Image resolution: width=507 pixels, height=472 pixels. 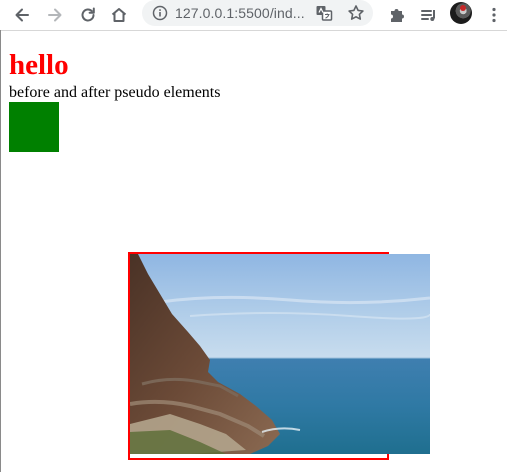 What do you see at coordinates (324, 13) in the screenshot?
I see `translate-icon` at bounding box center [324, 13].